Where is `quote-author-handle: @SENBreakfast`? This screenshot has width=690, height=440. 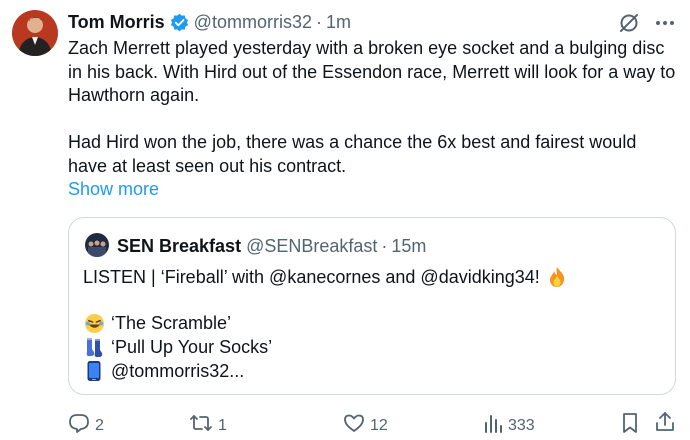 quote-author-handle: @SENBreakfast is located at coordinates (311, 246).